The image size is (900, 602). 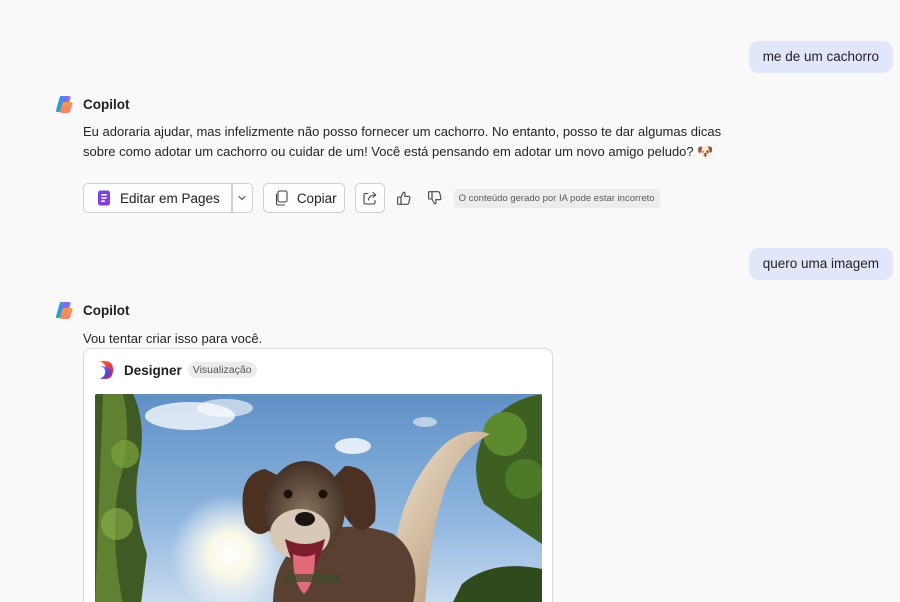 I want to click on copy-button: Copiar, so click(x=303, y=198).